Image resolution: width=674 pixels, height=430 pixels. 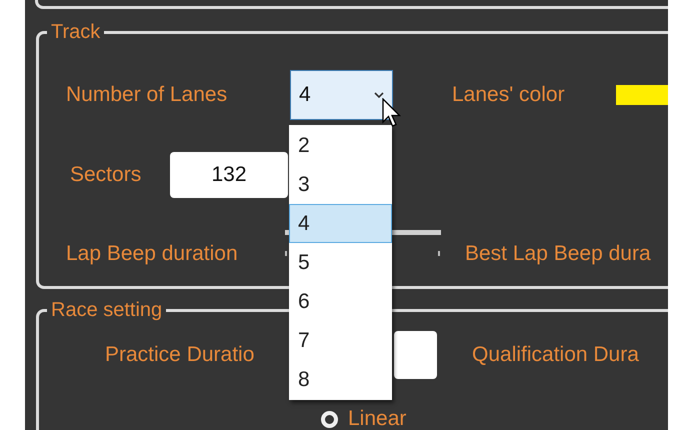 What do you see at coordinates (106, 175) in the screenshot?
I see `field-label: Sectors` at bounding box center [106, 175].